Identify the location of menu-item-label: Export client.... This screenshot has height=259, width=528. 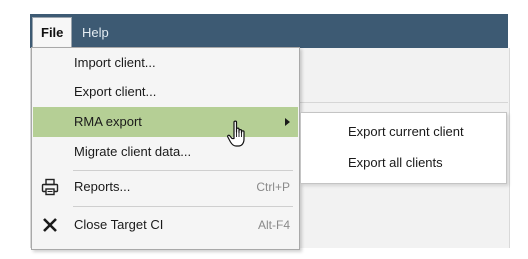
(115, 91).